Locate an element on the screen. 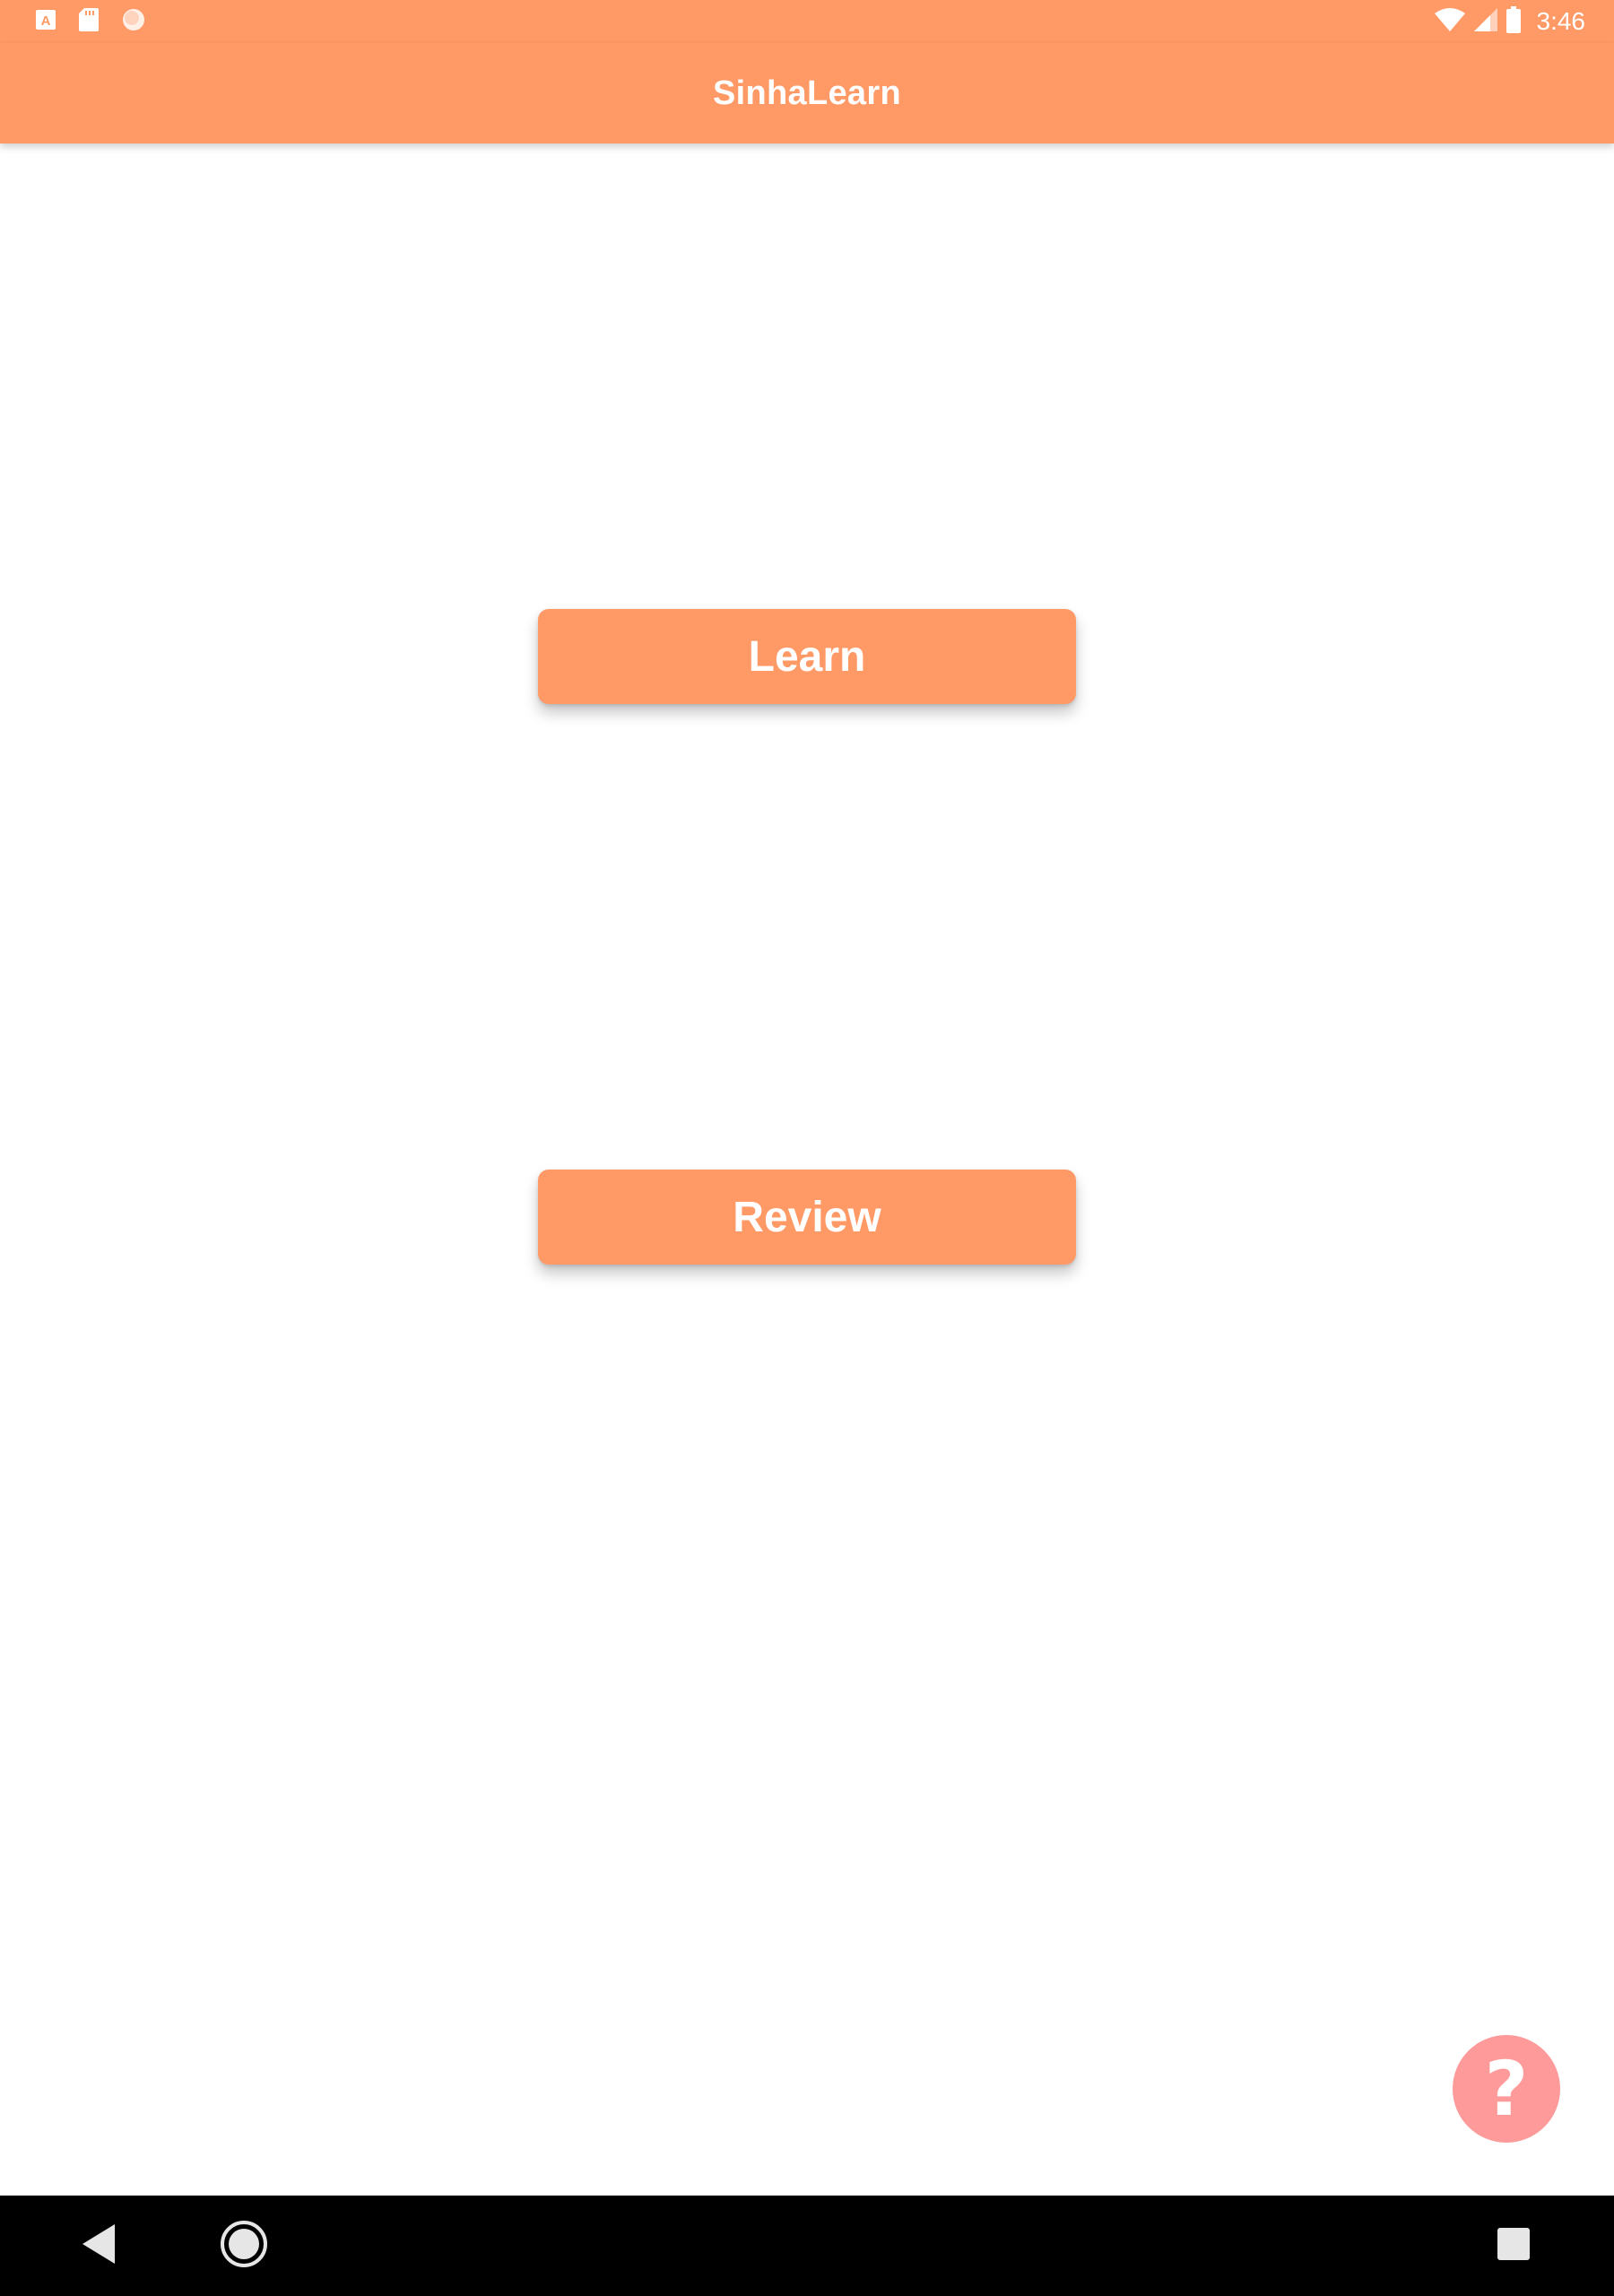  a-notification-icon: A is located at coordinates (46, 21).